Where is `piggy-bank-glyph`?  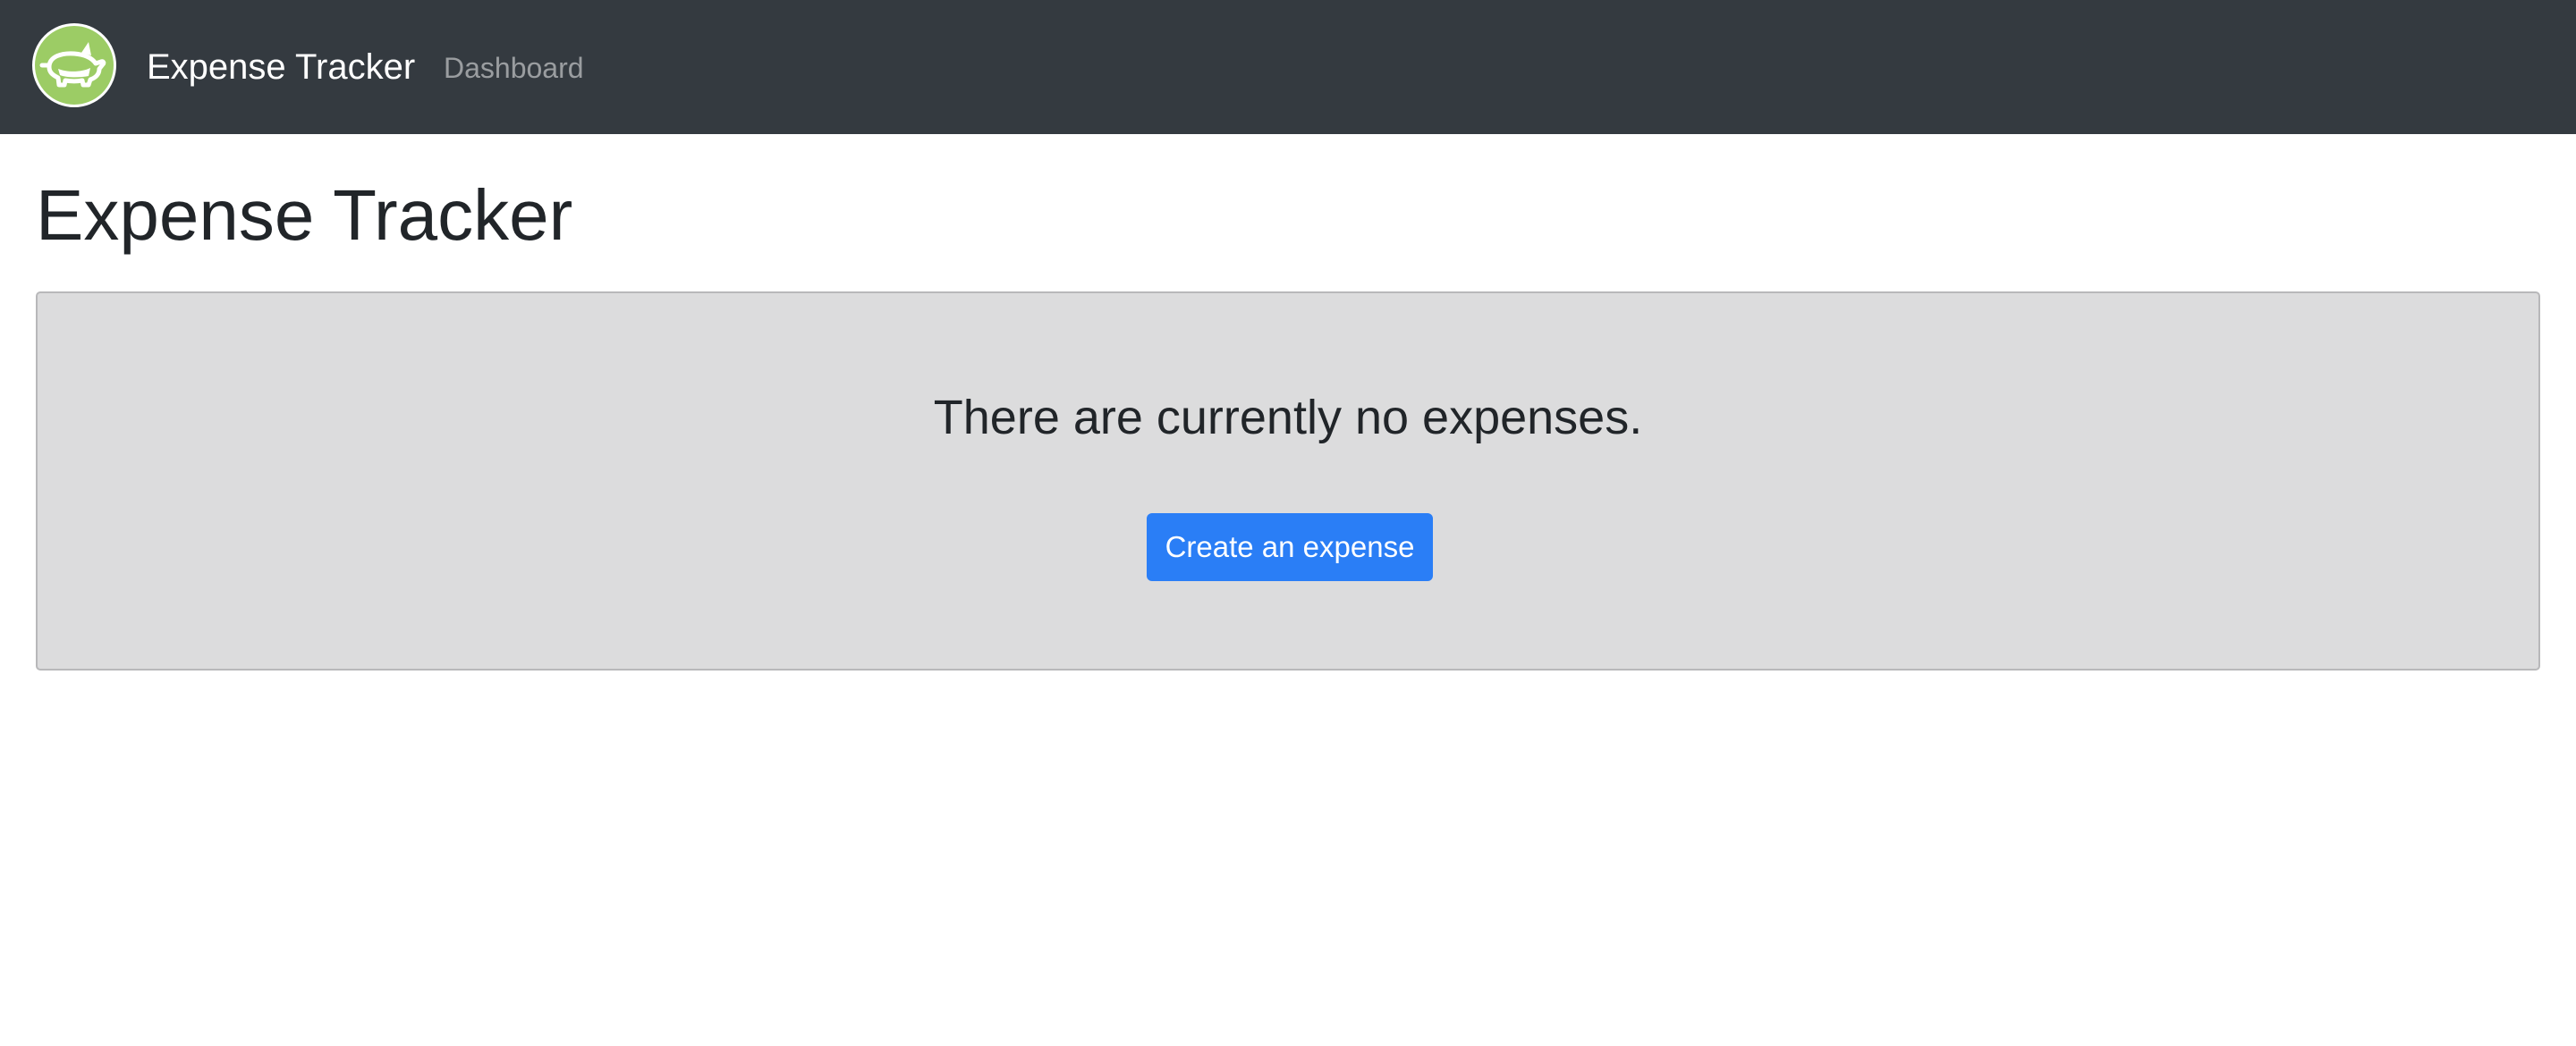
piggy-bank-glyph is located at coordinates (72, 65).